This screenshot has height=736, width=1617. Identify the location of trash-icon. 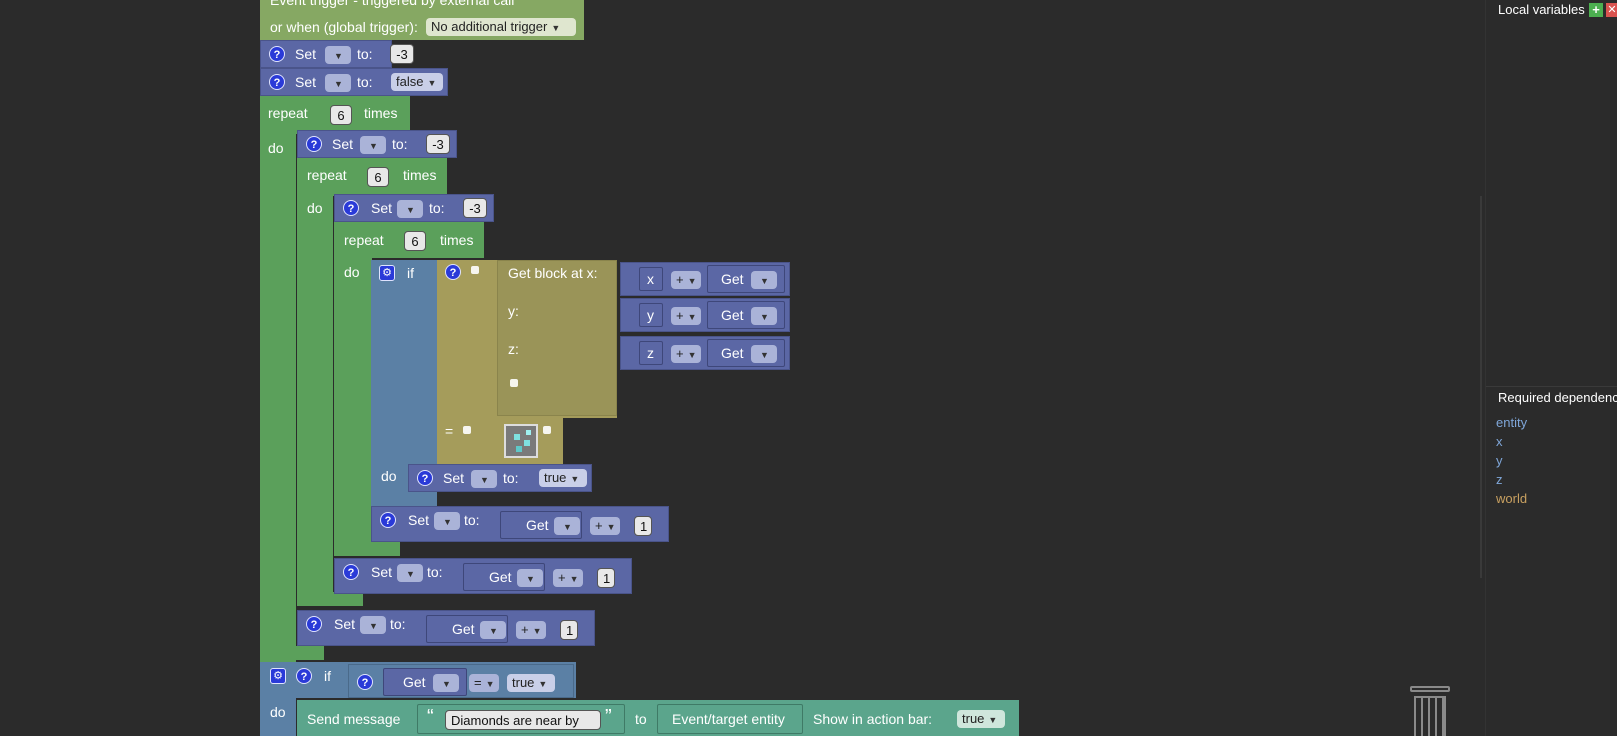
(1430, 711).